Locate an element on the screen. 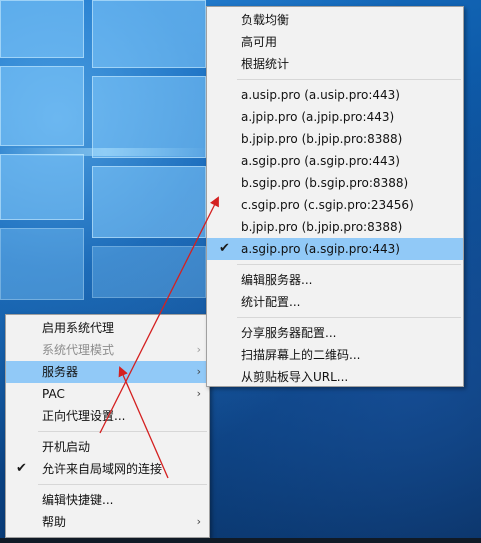 The image size is (481, 543). server-item: a.sgip.pro (a.sgip.pro:443) is located at coordinates (335, 161).